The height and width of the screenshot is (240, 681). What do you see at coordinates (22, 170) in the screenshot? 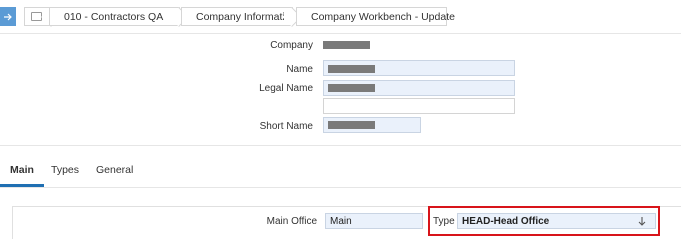
I see `tab-main: Main` at bounding box center [22, 170].